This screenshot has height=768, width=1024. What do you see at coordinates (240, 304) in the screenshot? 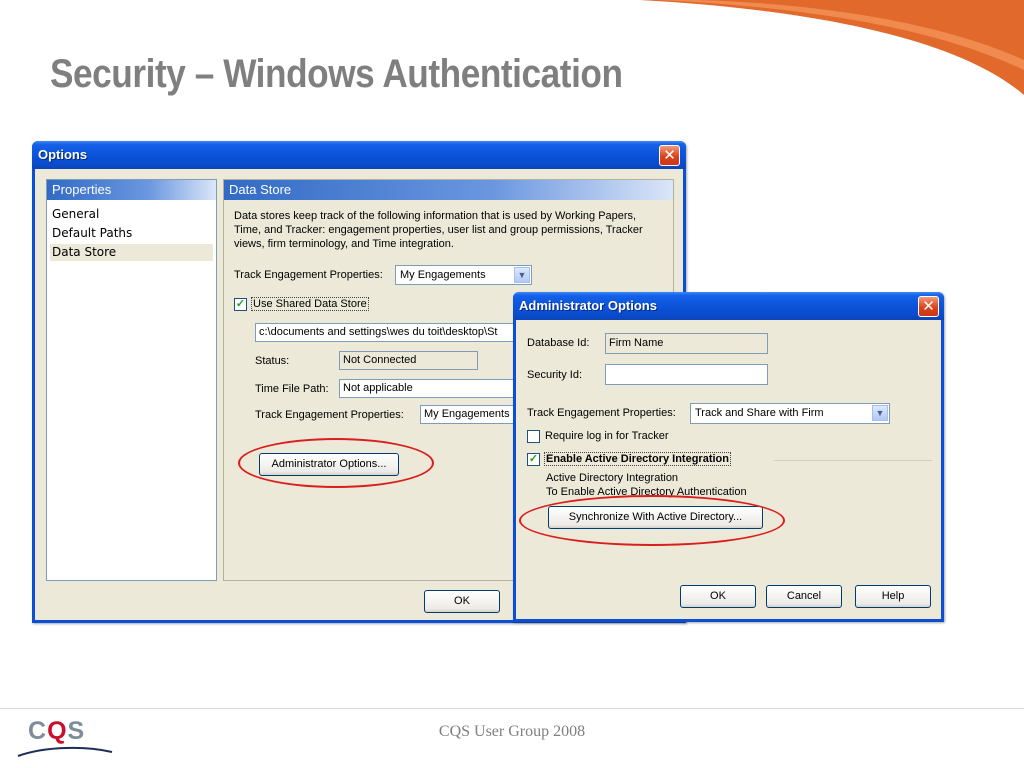
I see `use-shared-checkbox: ✓` at bounding box center [240, 304].